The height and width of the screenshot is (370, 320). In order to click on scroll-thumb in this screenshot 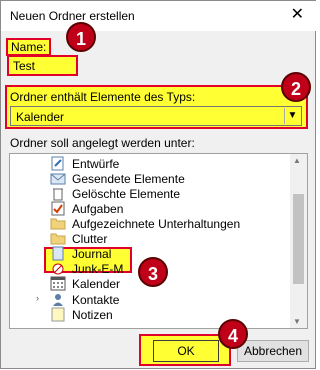, I will do `click(298, 239)`.